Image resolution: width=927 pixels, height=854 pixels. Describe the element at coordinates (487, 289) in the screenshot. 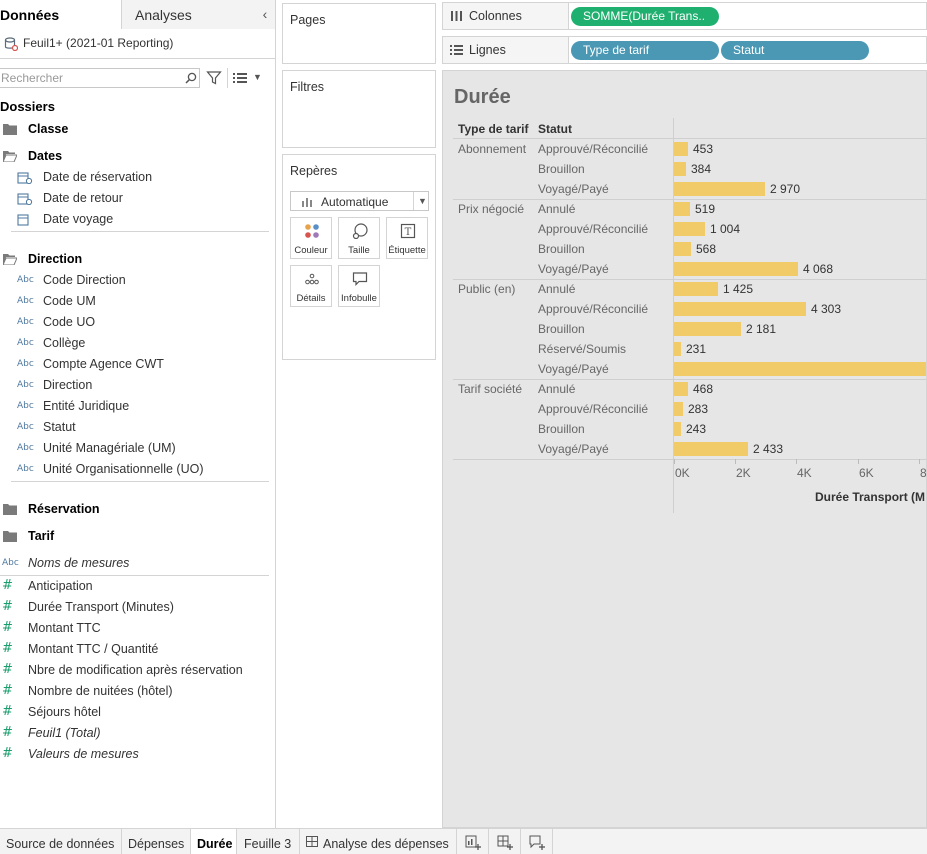

I see `group-label: Public (en)` at that location.